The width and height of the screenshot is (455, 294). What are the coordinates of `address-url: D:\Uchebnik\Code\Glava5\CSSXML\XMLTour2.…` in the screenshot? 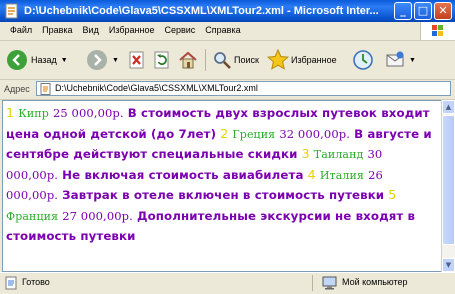 It's located at (156, 88).